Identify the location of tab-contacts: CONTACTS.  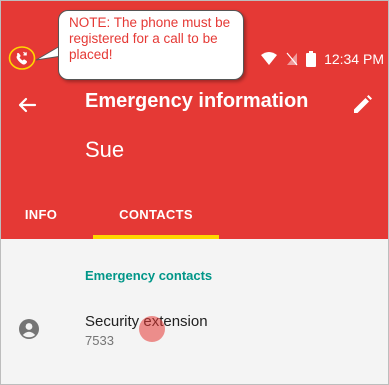
(156, 217).